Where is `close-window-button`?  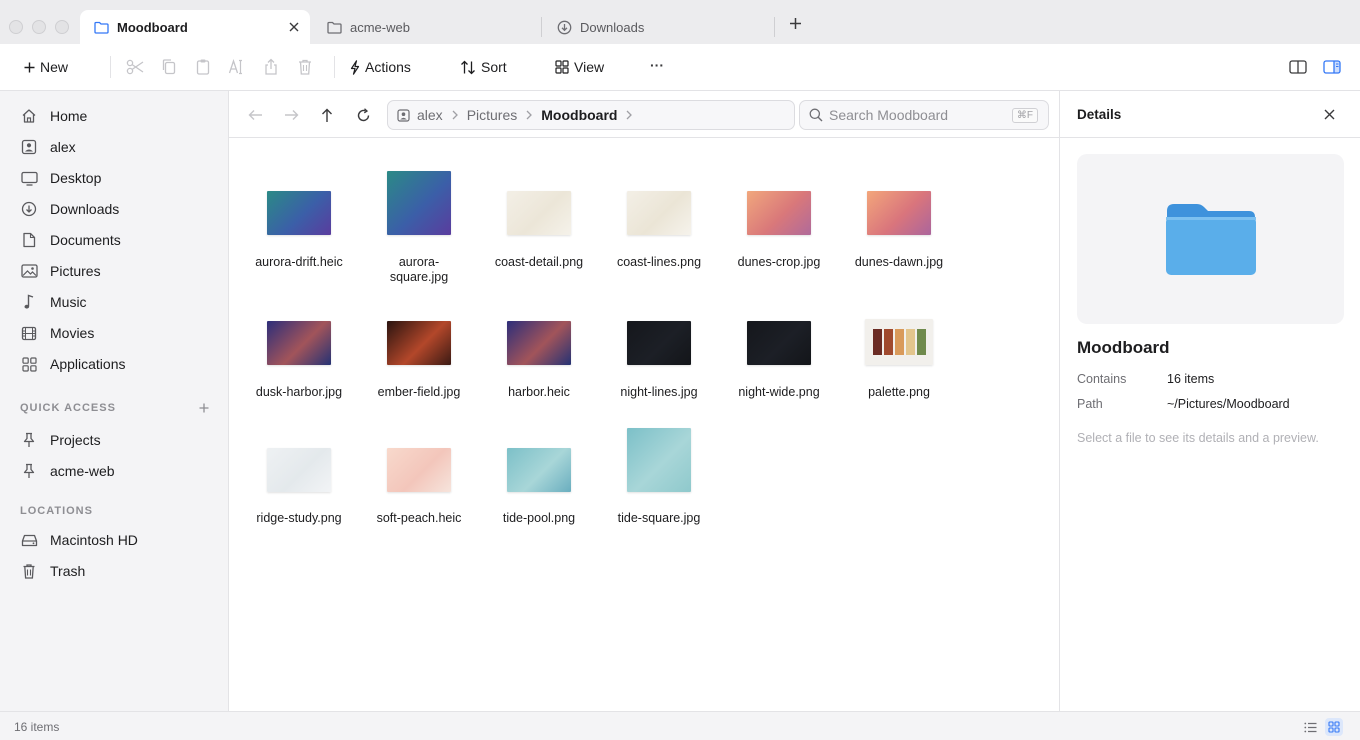
close-window-button is located at coordinates (16, 27).